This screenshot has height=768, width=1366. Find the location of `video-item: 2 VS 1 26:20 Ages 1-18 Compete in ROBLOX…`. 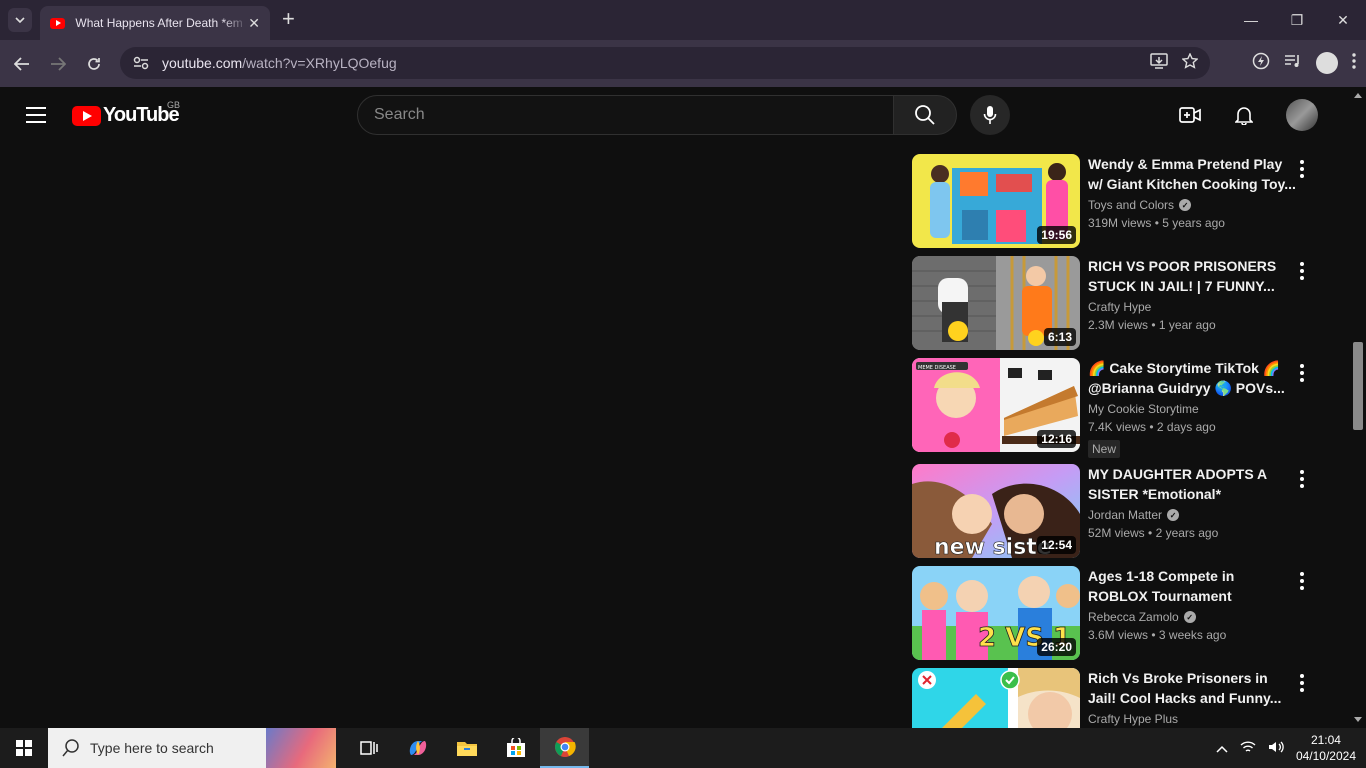

video-item: 2 VS 1 26:20 Ages 1-18 Compete in ROBLOX… is located at coordinates (1122, 614).